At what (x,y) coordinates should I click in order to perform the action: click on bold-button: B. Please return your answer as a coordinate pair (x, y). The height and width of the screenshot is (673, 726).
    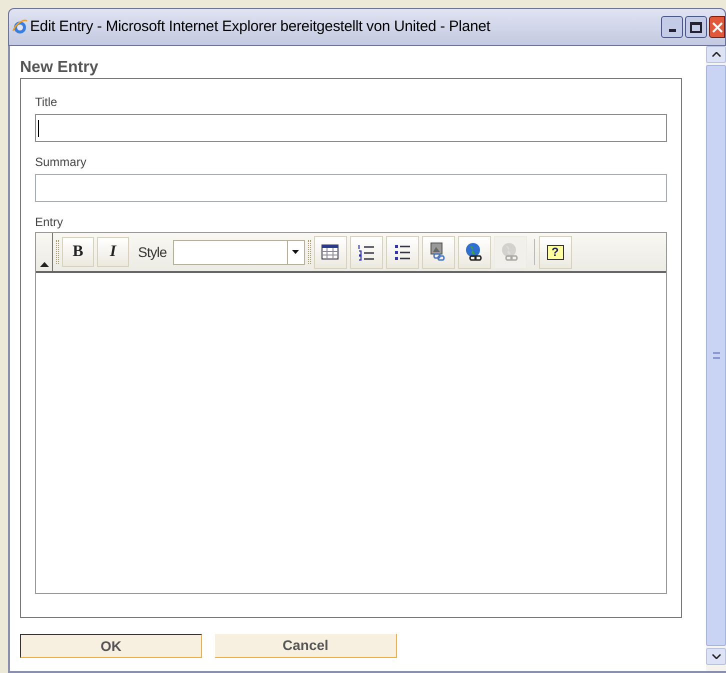
    Looking at the image, I should click on (78, 252).